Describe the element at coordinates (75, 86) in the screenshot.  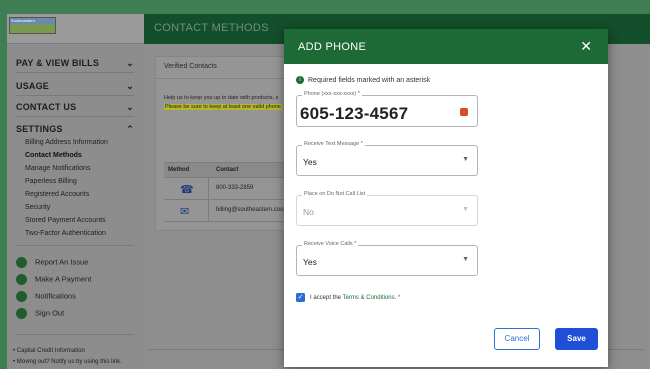
I see `nav-section-usage: USAGE ⌄` at that location.